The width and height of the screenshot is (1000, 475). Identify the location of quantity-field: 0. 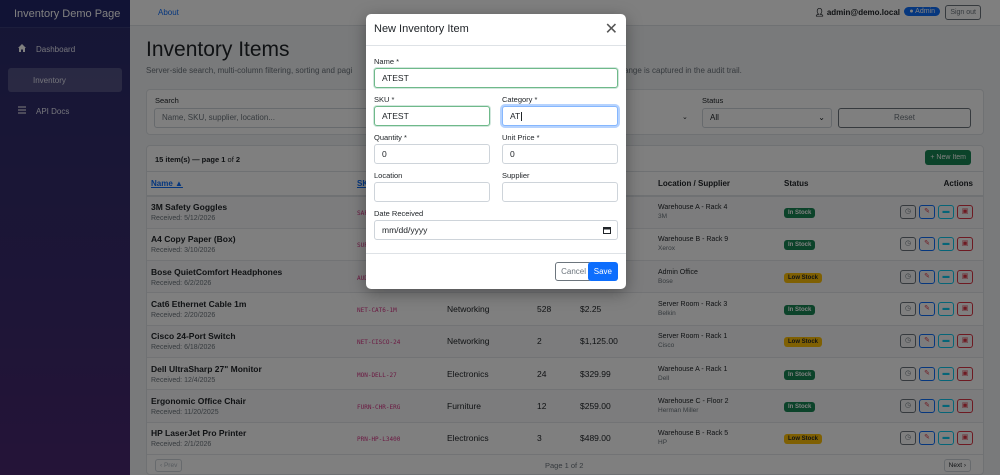
(432, 154).